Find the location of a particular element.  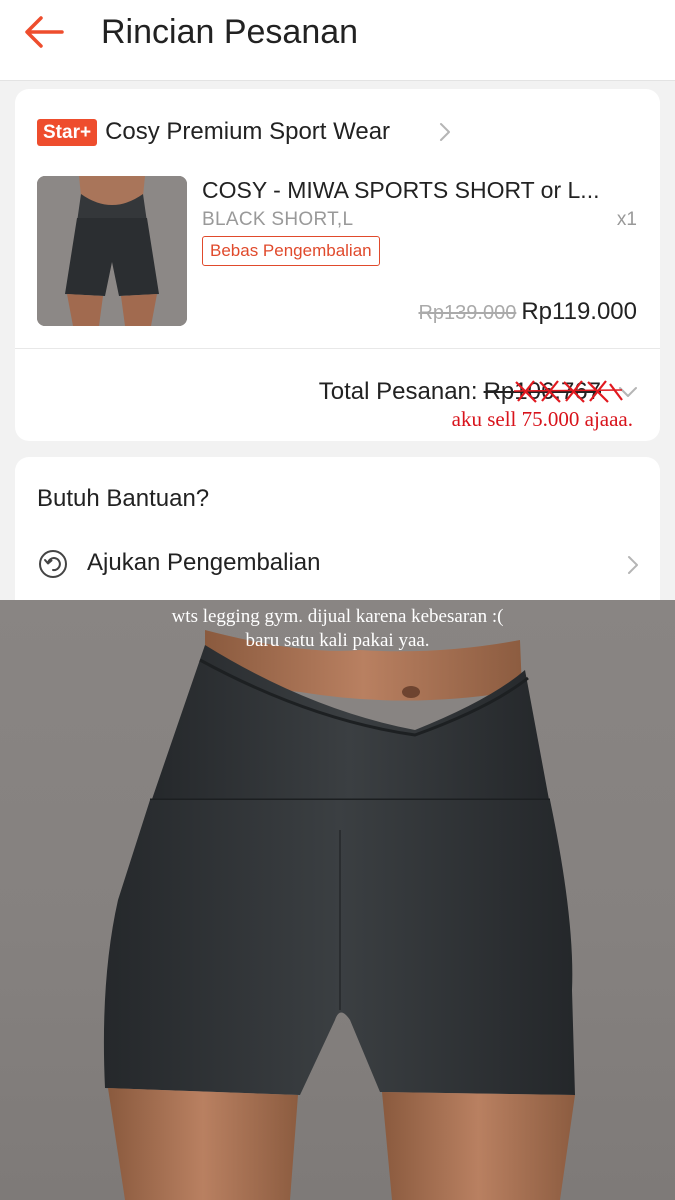

free-return-badge: Bebas Pengembalian is located at coordinates (291, 251).